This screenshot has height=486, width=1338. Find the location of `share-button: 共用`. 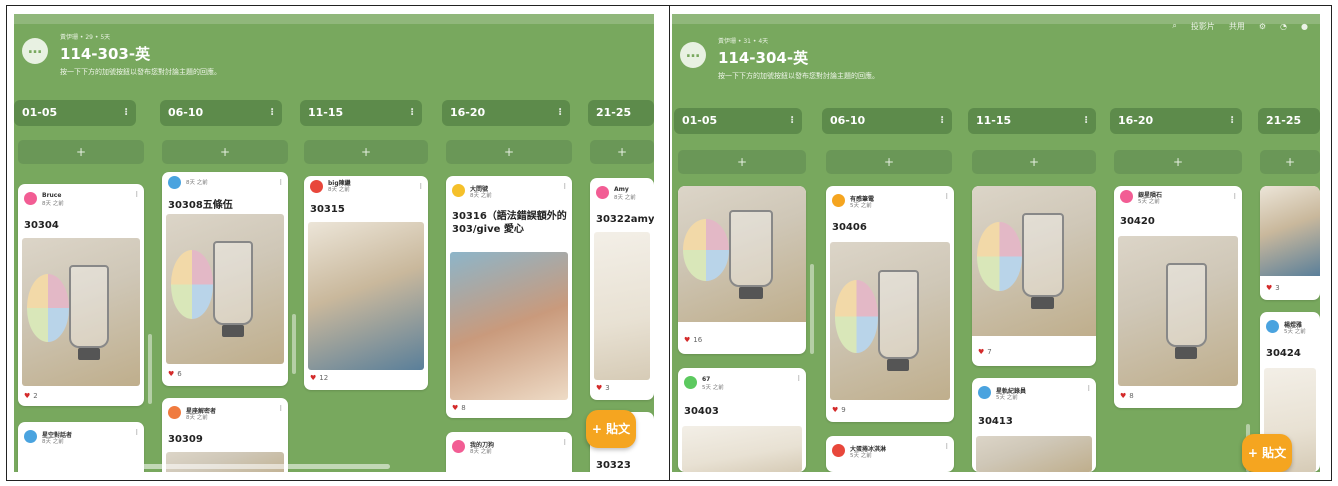

share-button: 共用 is located at coordinates (1237, 26).